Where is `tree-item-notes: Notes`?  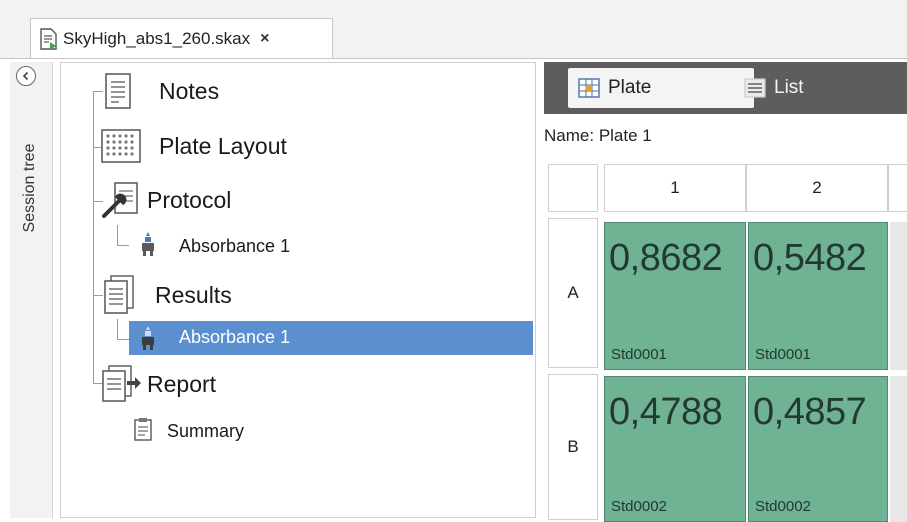
tree-item-notes: Notes is located at coordinates (162, 91).